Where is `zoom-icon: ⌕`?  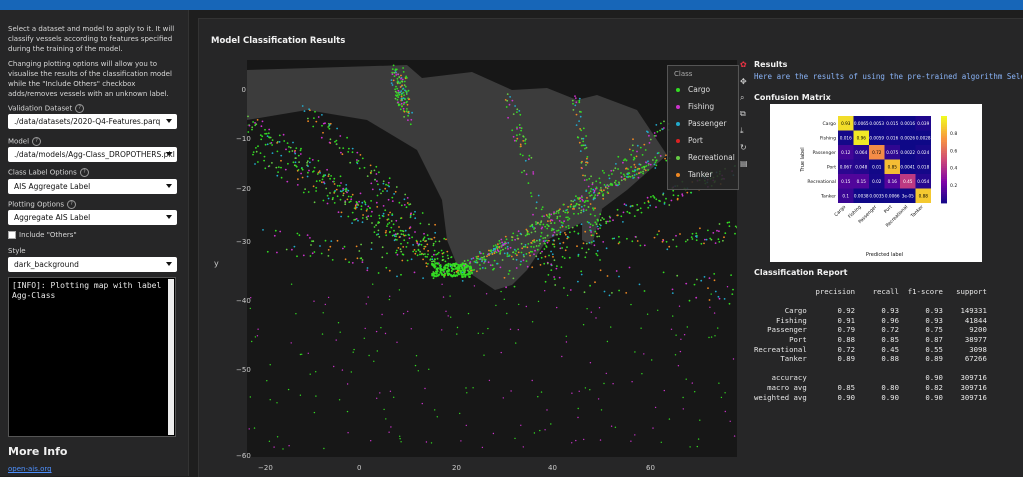
zoom-icon: ⌕ is located at coordinates (742, 98).